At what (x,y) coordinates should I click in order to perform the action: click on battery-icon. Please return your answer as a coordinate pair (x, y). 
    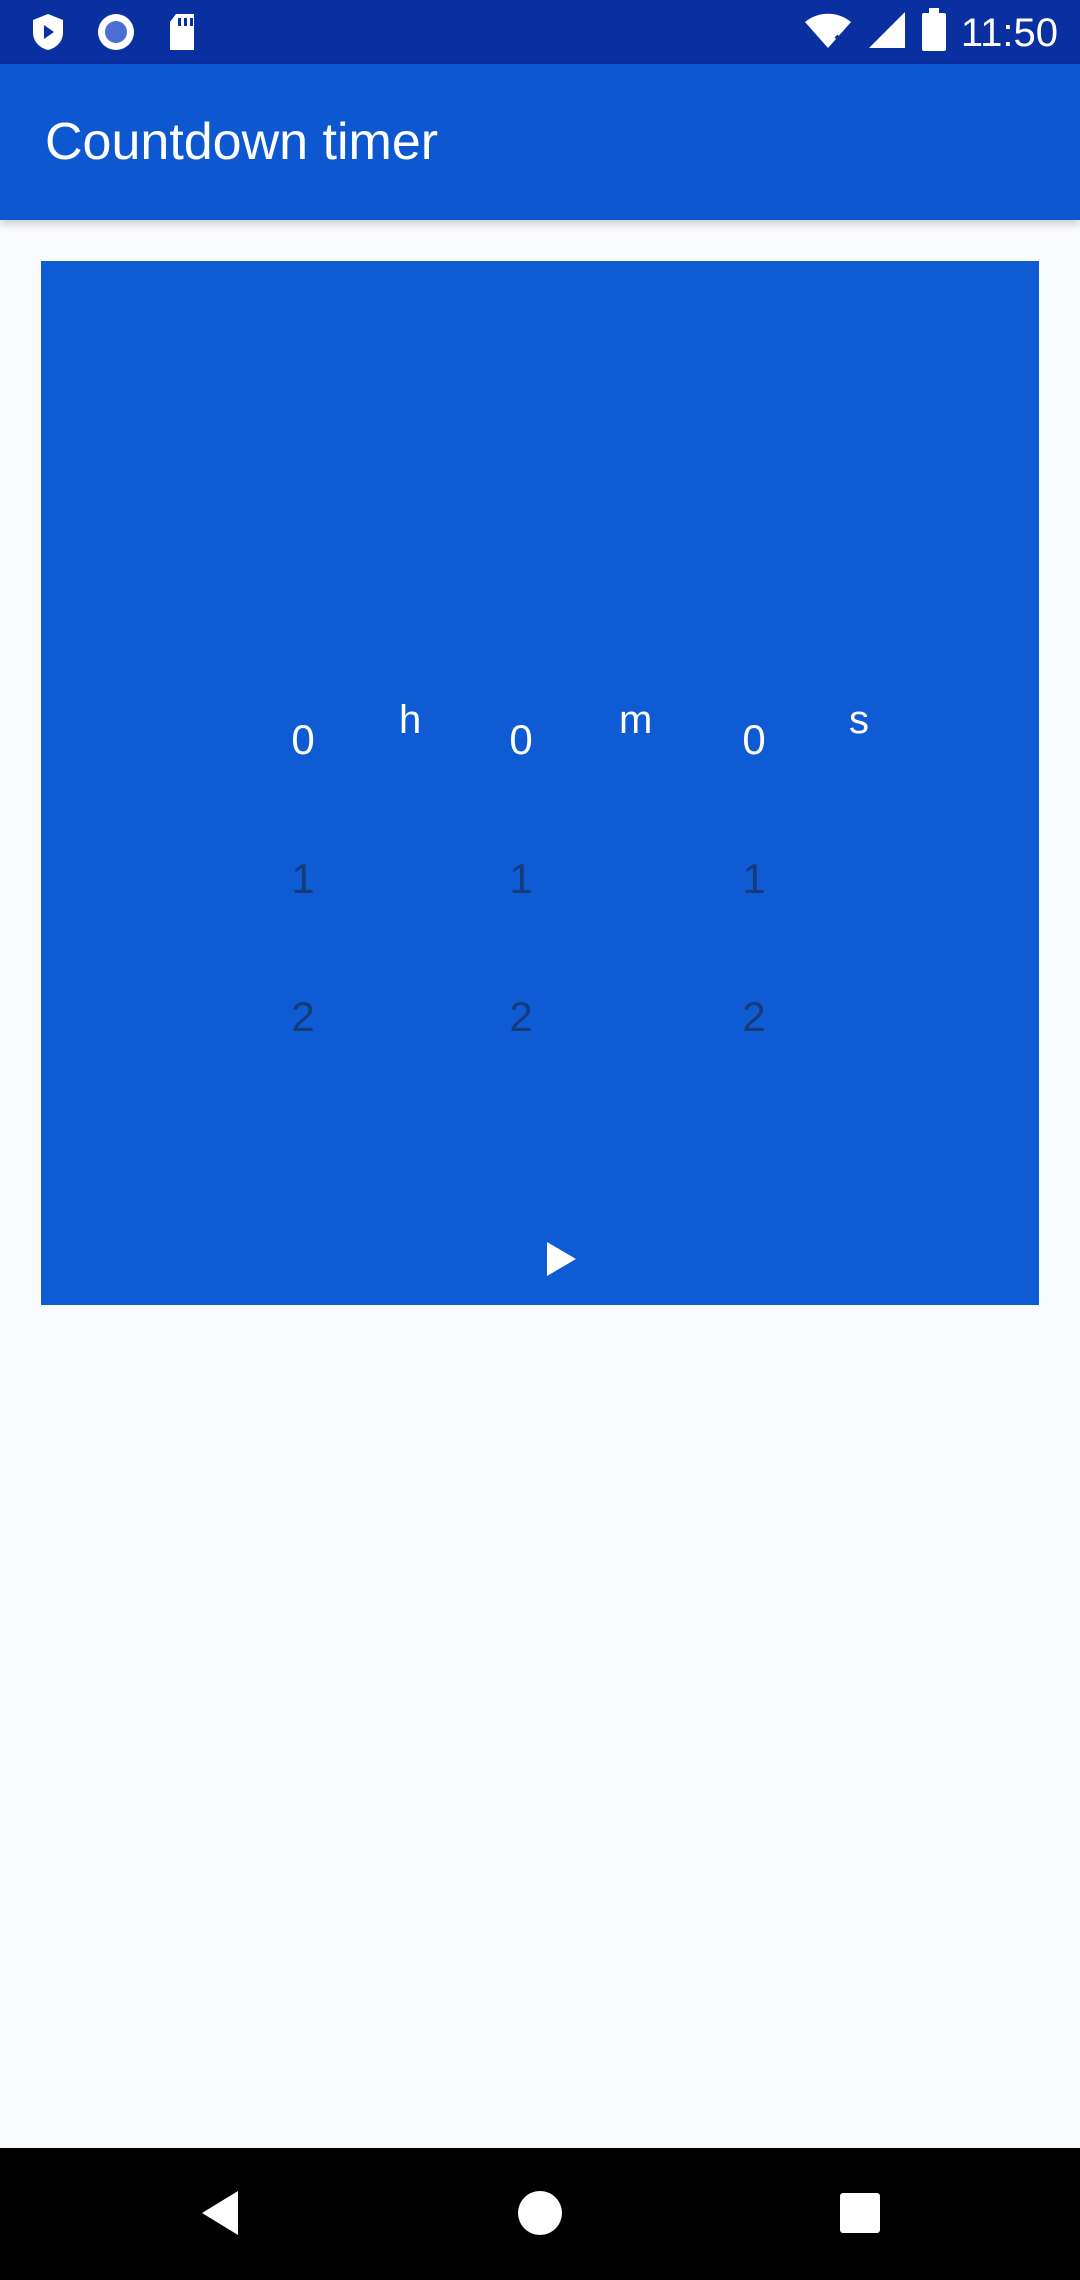
    Looking at the image, I should click on (934, 32).